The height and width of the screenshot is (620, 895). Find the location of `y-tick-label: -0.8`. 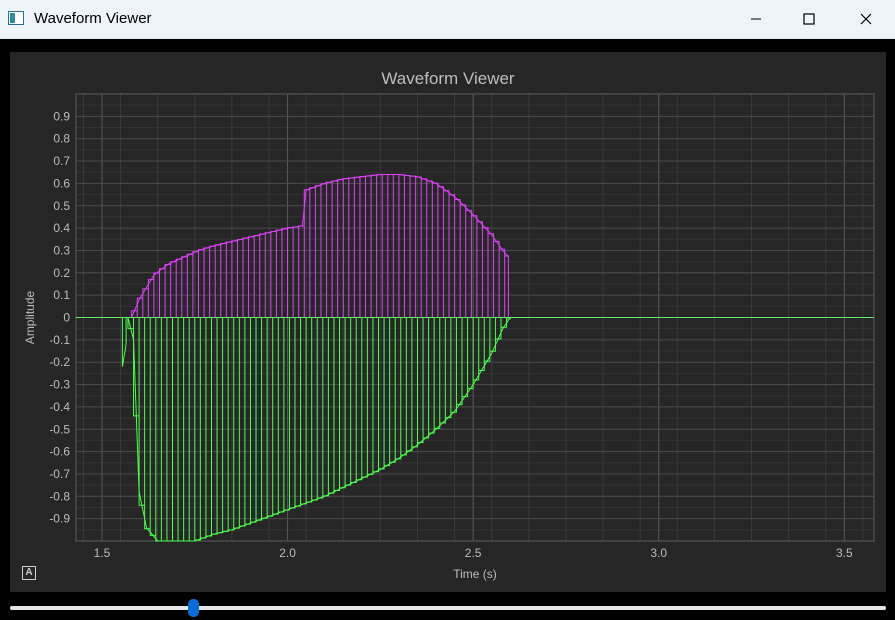

y-tick-label: -0.8 is located at coordinates (59, 496).